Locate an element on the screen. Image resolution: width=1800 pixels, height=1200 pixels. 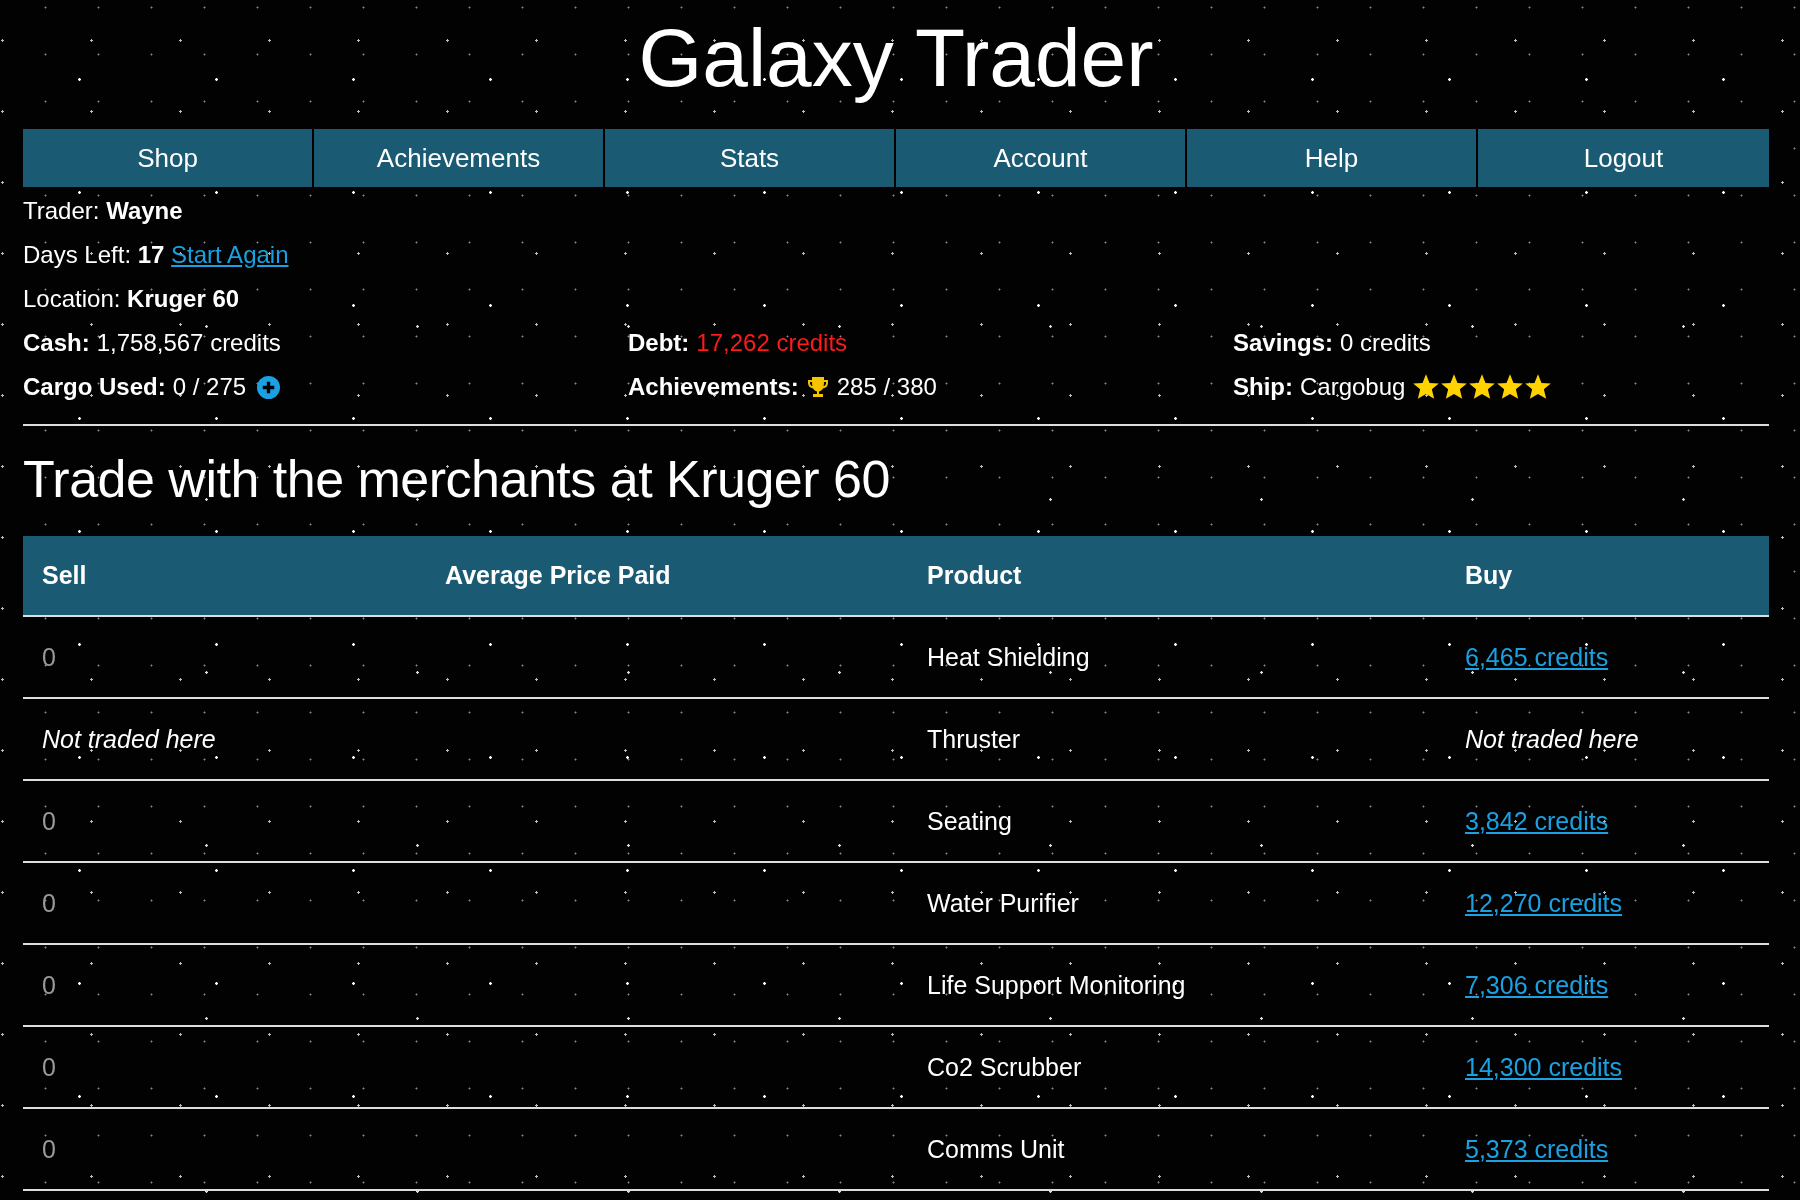
product-name: Comms Unit is located at coordinates (996, 1148).